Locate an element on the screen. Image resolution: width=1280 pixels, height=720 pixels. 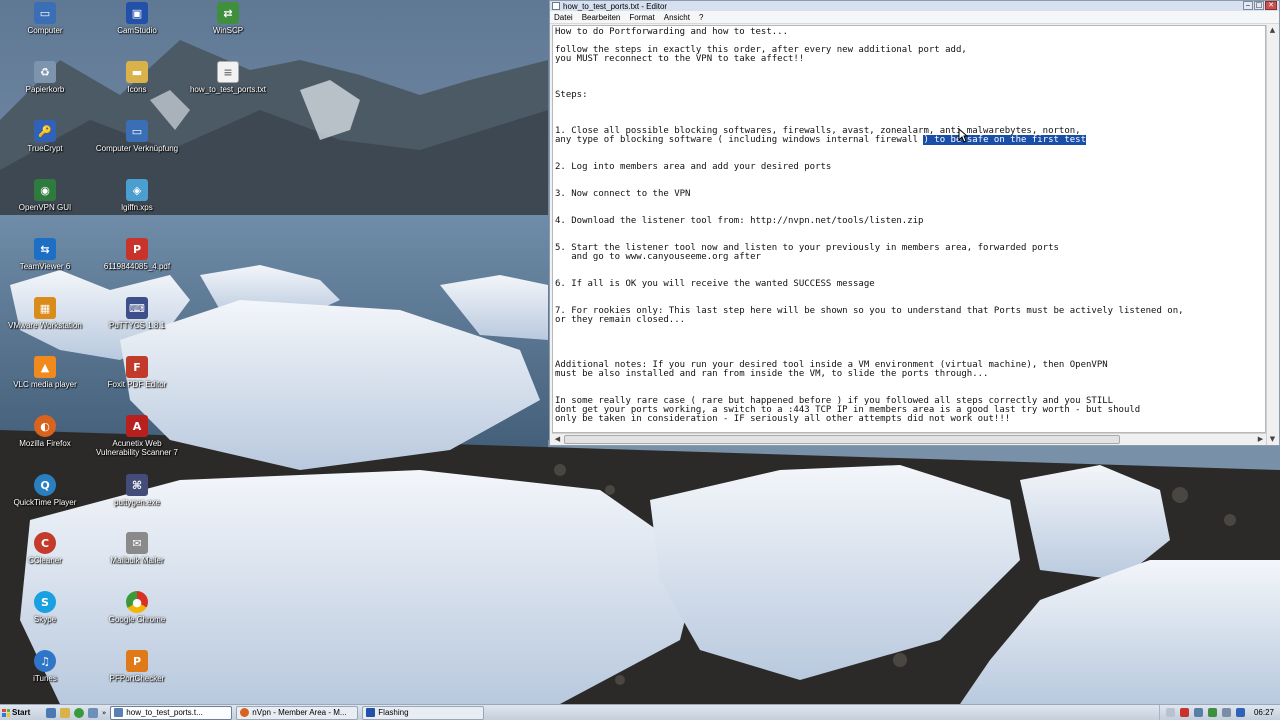
tray-security-icon is located at coordinates (1184, 712).